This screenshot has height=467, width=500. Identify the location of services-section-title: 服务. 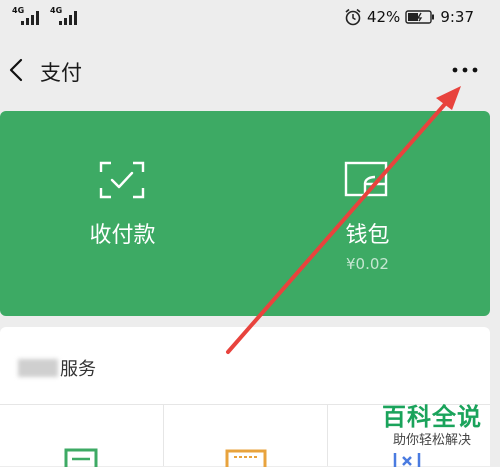
(57, 368).